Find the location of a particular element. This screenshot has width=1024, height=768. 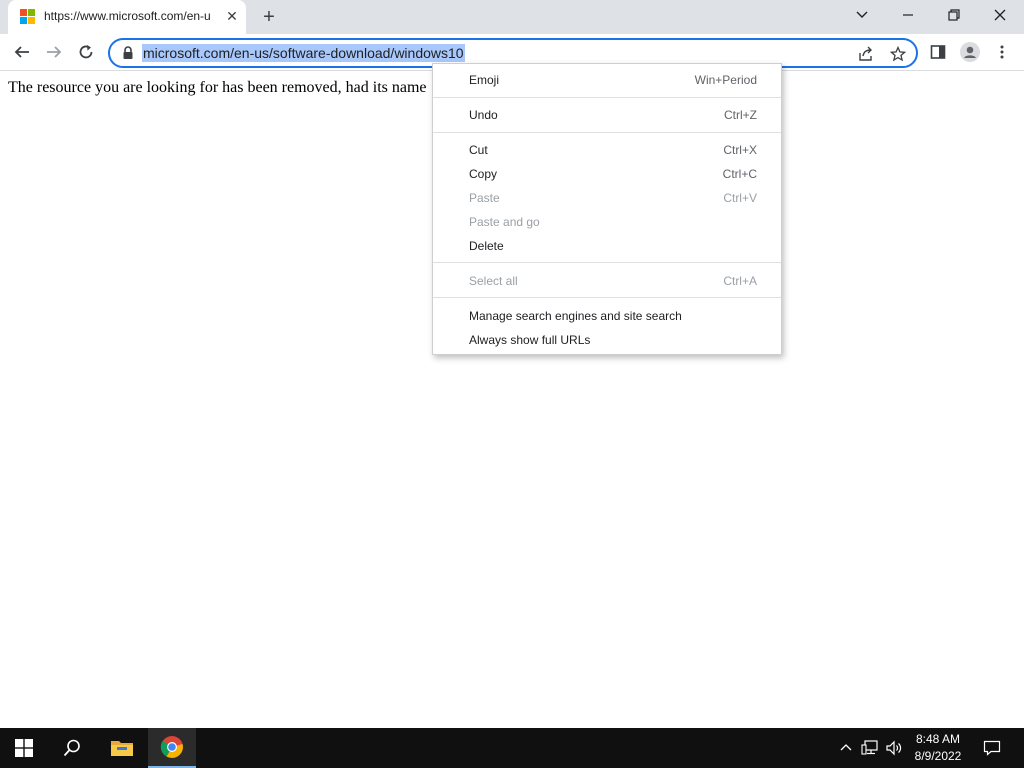

chevron-up-icon is located at coordinates (846, 748).